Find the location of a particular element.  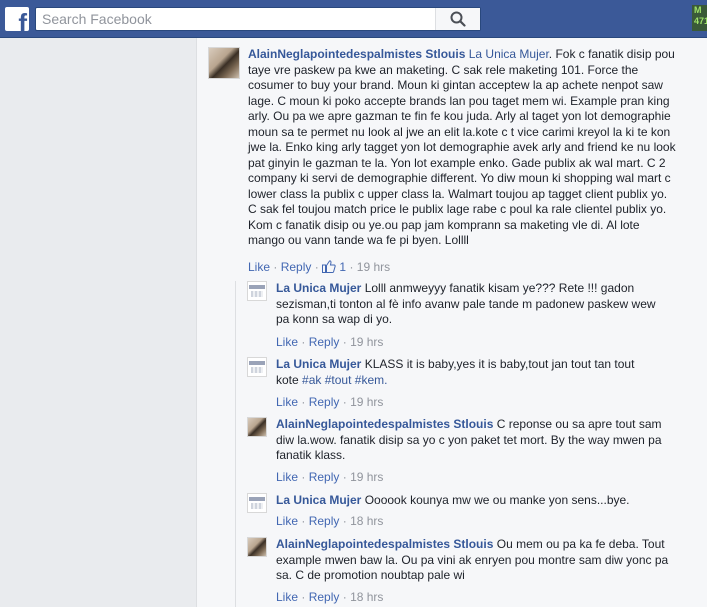

hashtag-link: #ak is located at coordinates (311, 380).